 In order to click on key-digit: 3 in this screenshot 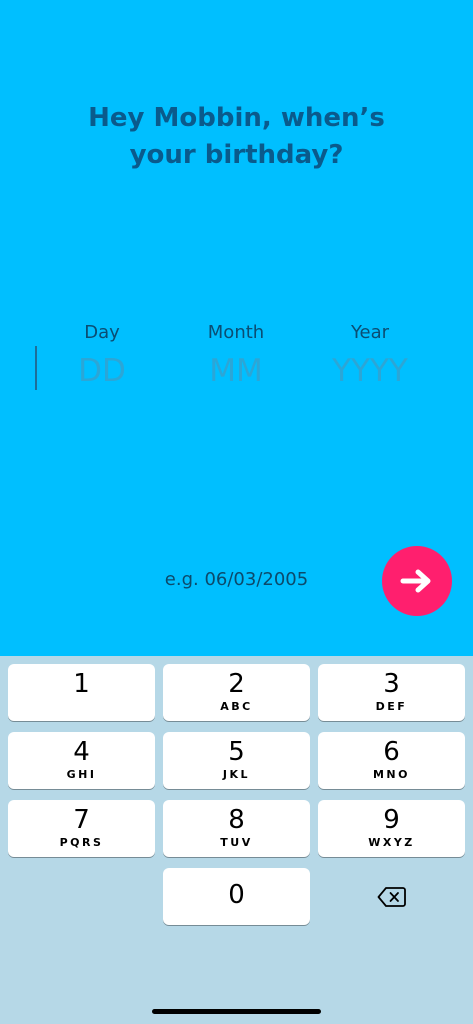, I will do `click(391, 684)`.